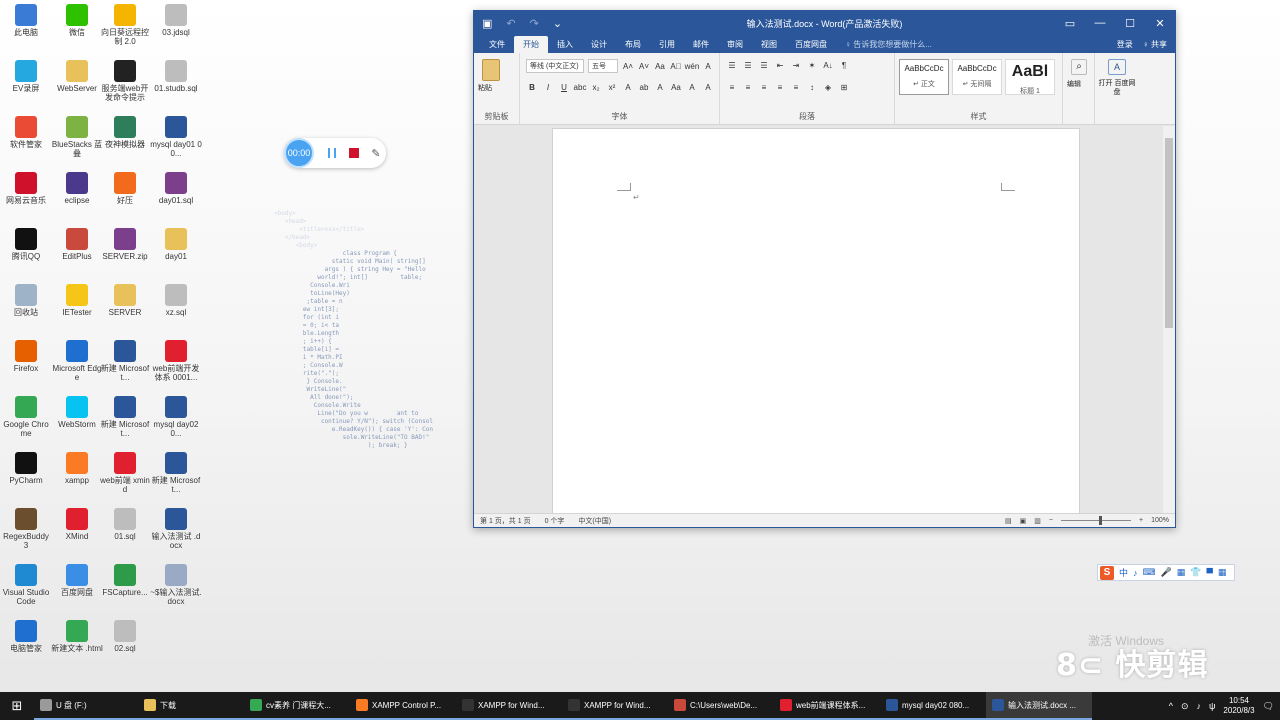 Image resolution: width=1280 pixels, height=720 pixels. What do you see at coordinates (26, 529) in the screenshot?
I see `desktop-icon: RegexBuddy 3` at bounding box center [26, 529].